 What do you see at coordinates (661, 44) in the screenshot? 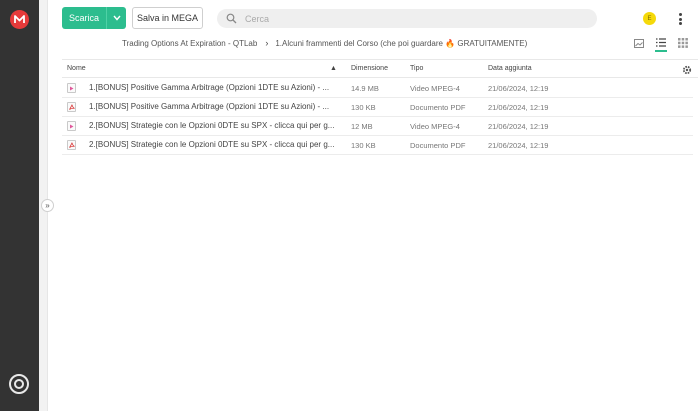
I see `list-view-icon` at bounding box center [661, 44].